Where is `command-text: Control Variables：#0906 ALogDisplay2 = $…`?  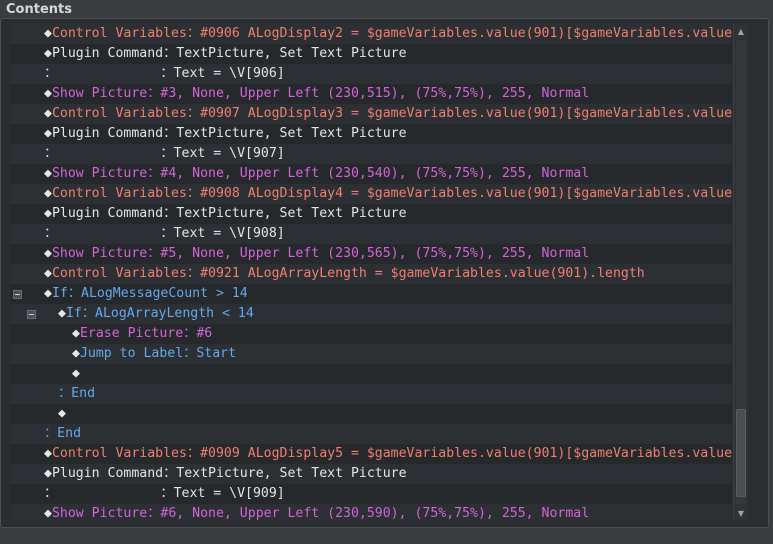
command-text: Control Variables：#0906 ALogDisplay2 = $… is located at coordinates (391, 33).